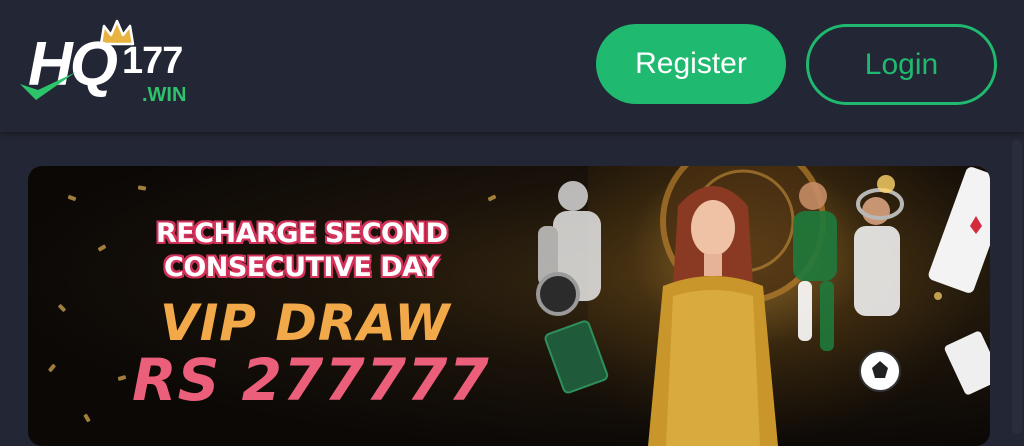  What do you see at coordinates (305, 323) in the screenshot?
I see `banner-line-3: VIP DRAW` at bounding box center [305, 323].